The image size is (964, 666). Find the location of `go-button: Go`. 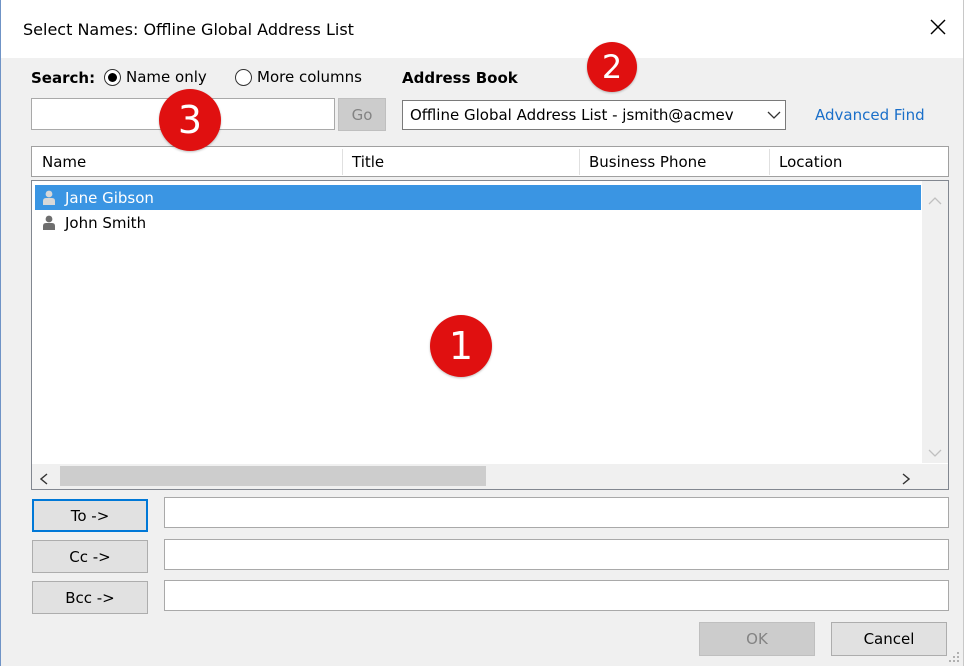

go-button: Go is located at coordinates (362, 114).